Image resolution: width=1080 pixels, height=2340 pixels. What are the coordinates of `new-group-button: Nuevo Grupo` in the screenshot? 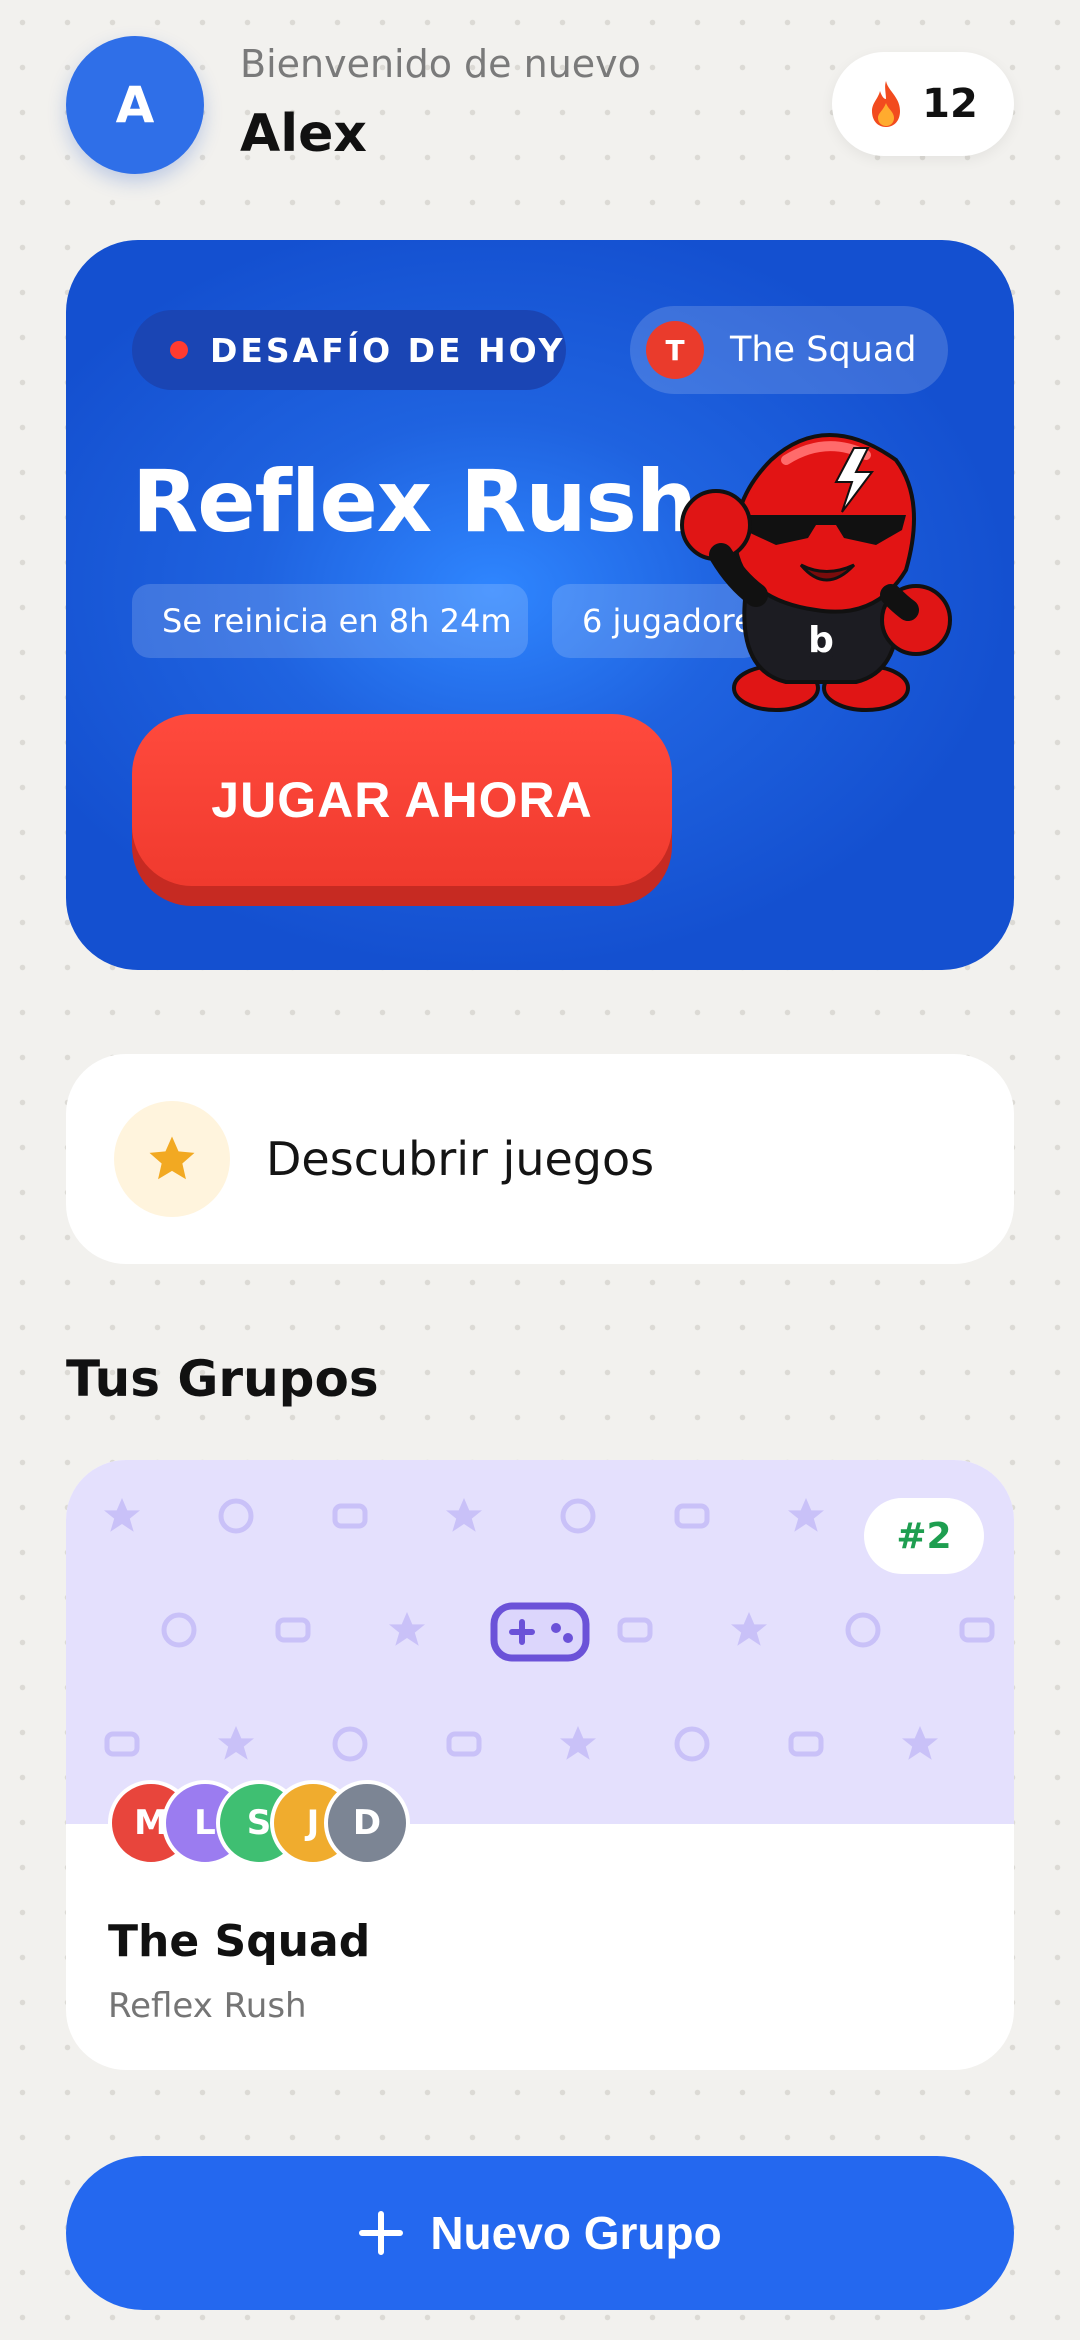 It's located at (540, 2233).